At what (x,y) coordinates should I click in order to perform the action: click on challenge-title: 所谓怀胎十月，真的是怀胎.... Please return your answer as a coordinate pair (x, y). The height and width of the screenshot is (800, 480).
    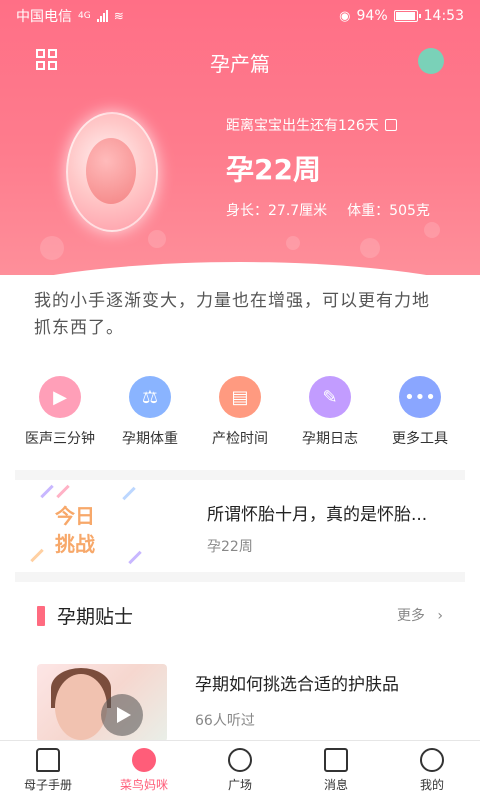
    Looking at the image, I should click on (317, 515).